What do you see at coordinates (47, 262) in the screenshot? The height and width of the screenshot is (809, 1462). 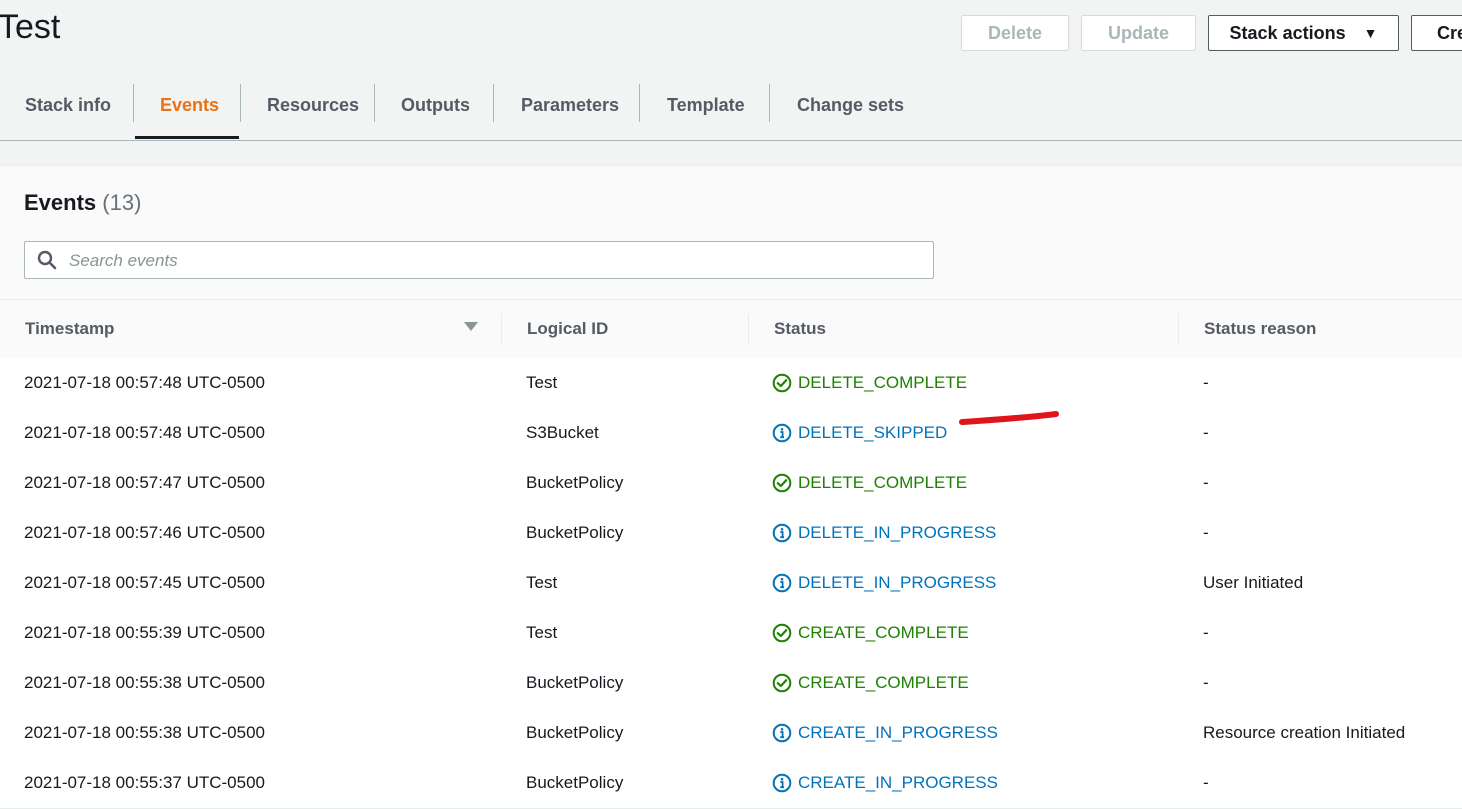 I see `search-icon` at bounding box center [47, 262].